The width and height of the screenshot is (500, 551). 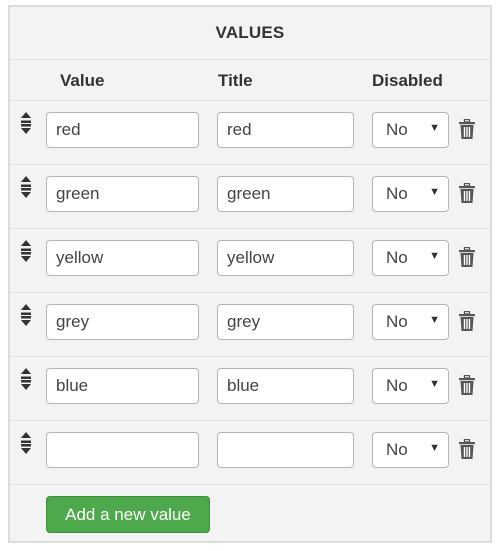 I want to click on column-headers: Value Title Disabled, so click(x=250, y=80).